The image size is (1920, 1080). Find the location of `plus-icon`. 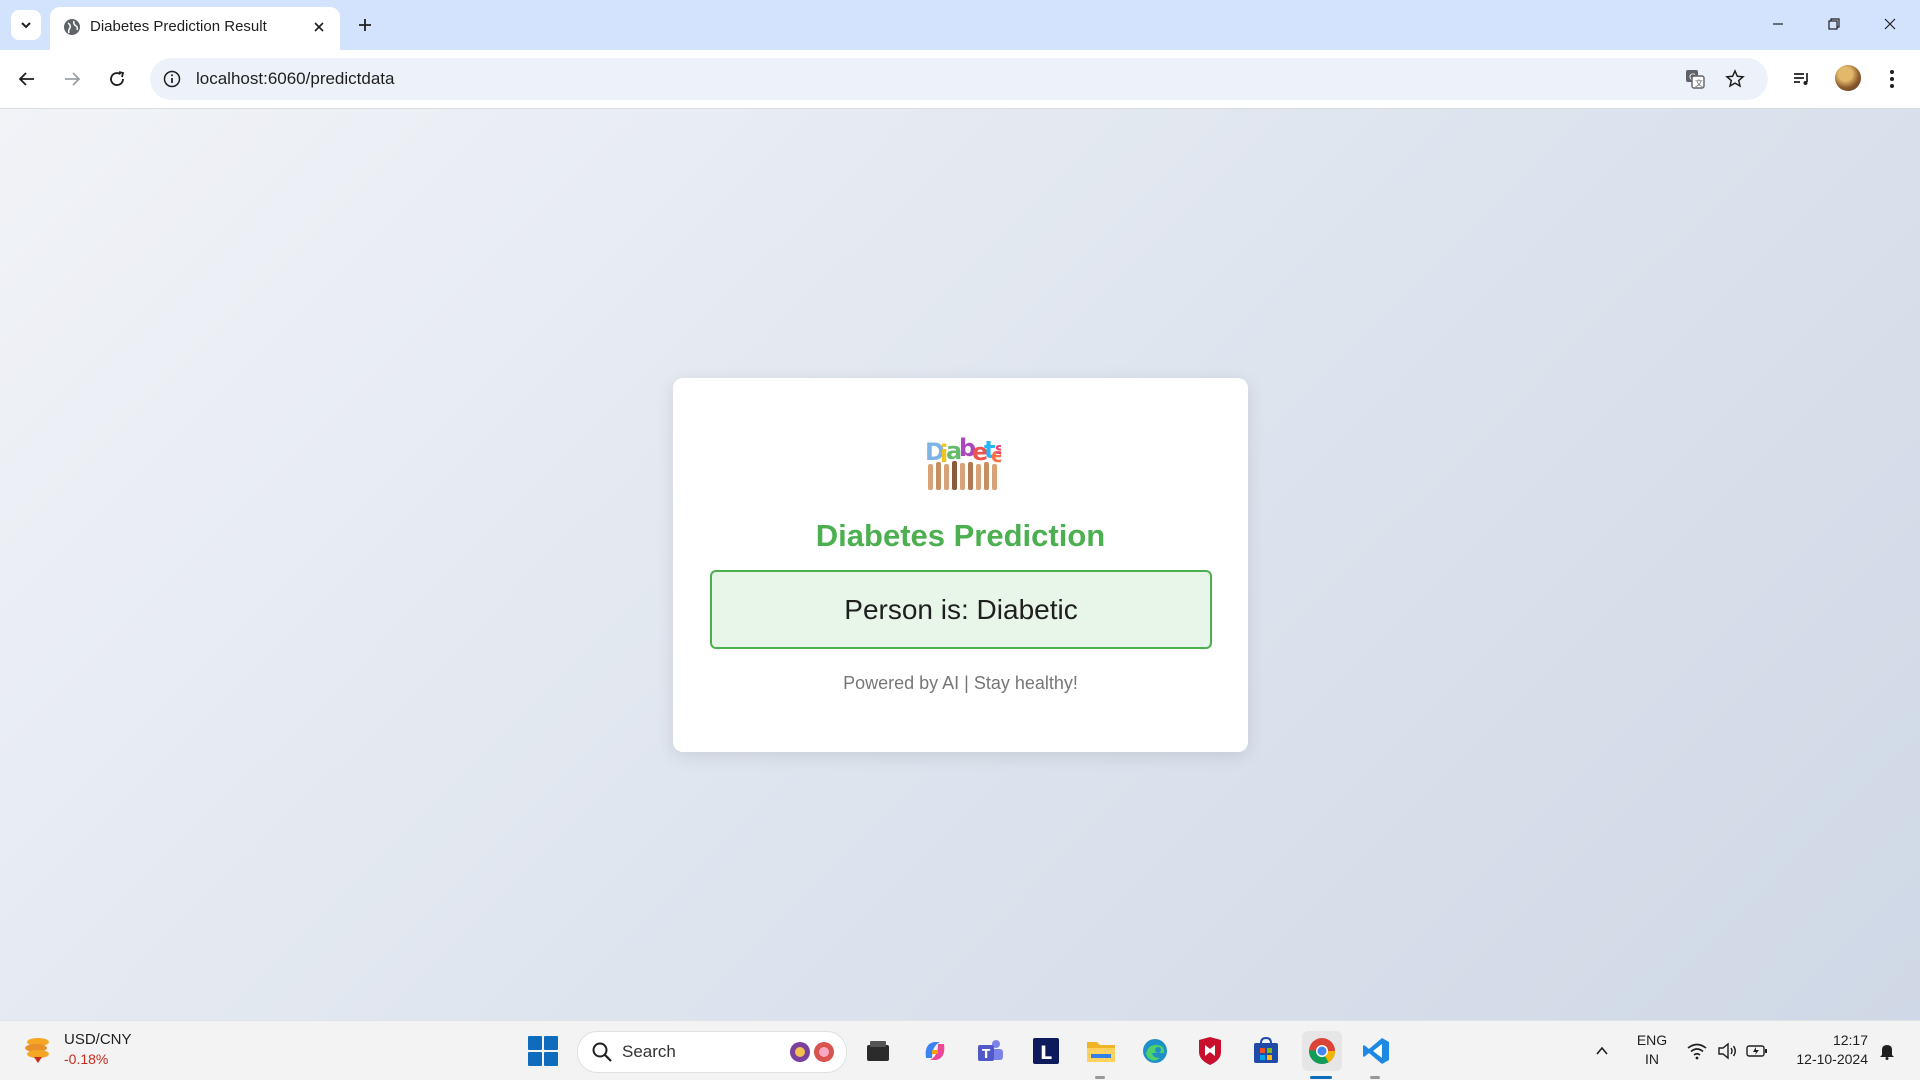

plus-icon is located at coordinates (365, 25).